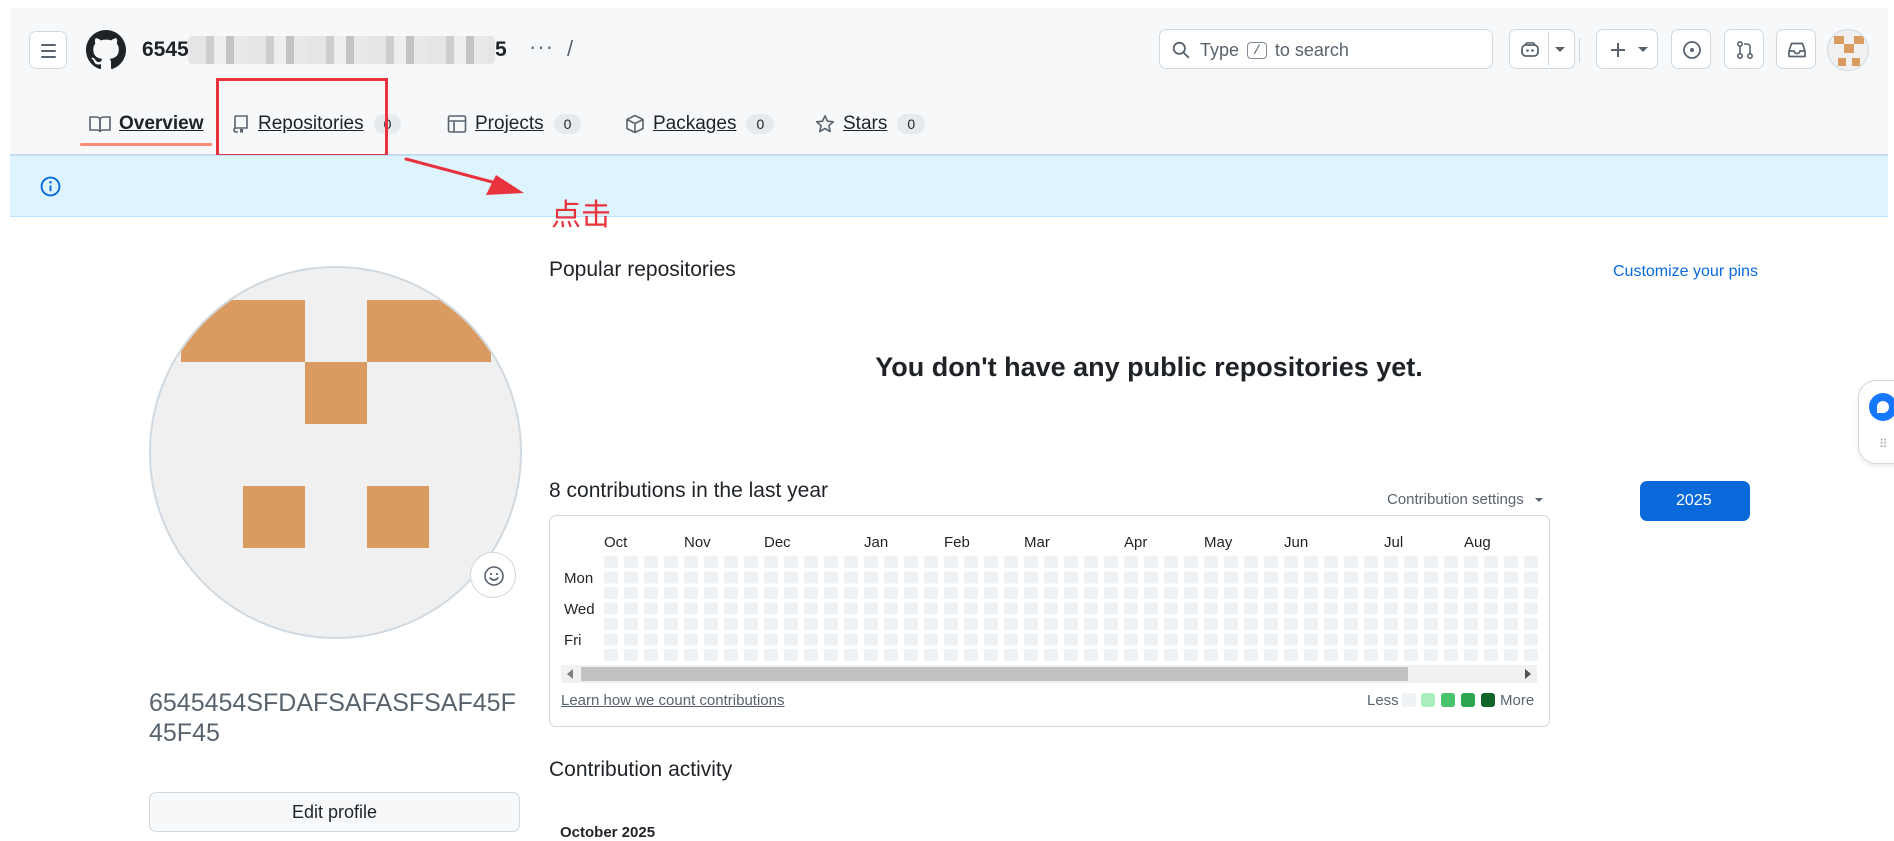  What do you see at coordinates (1685, 272) in the screenshot?
I see `customize-pins-link: Customize your pins` at bounding box center [1685, 272].